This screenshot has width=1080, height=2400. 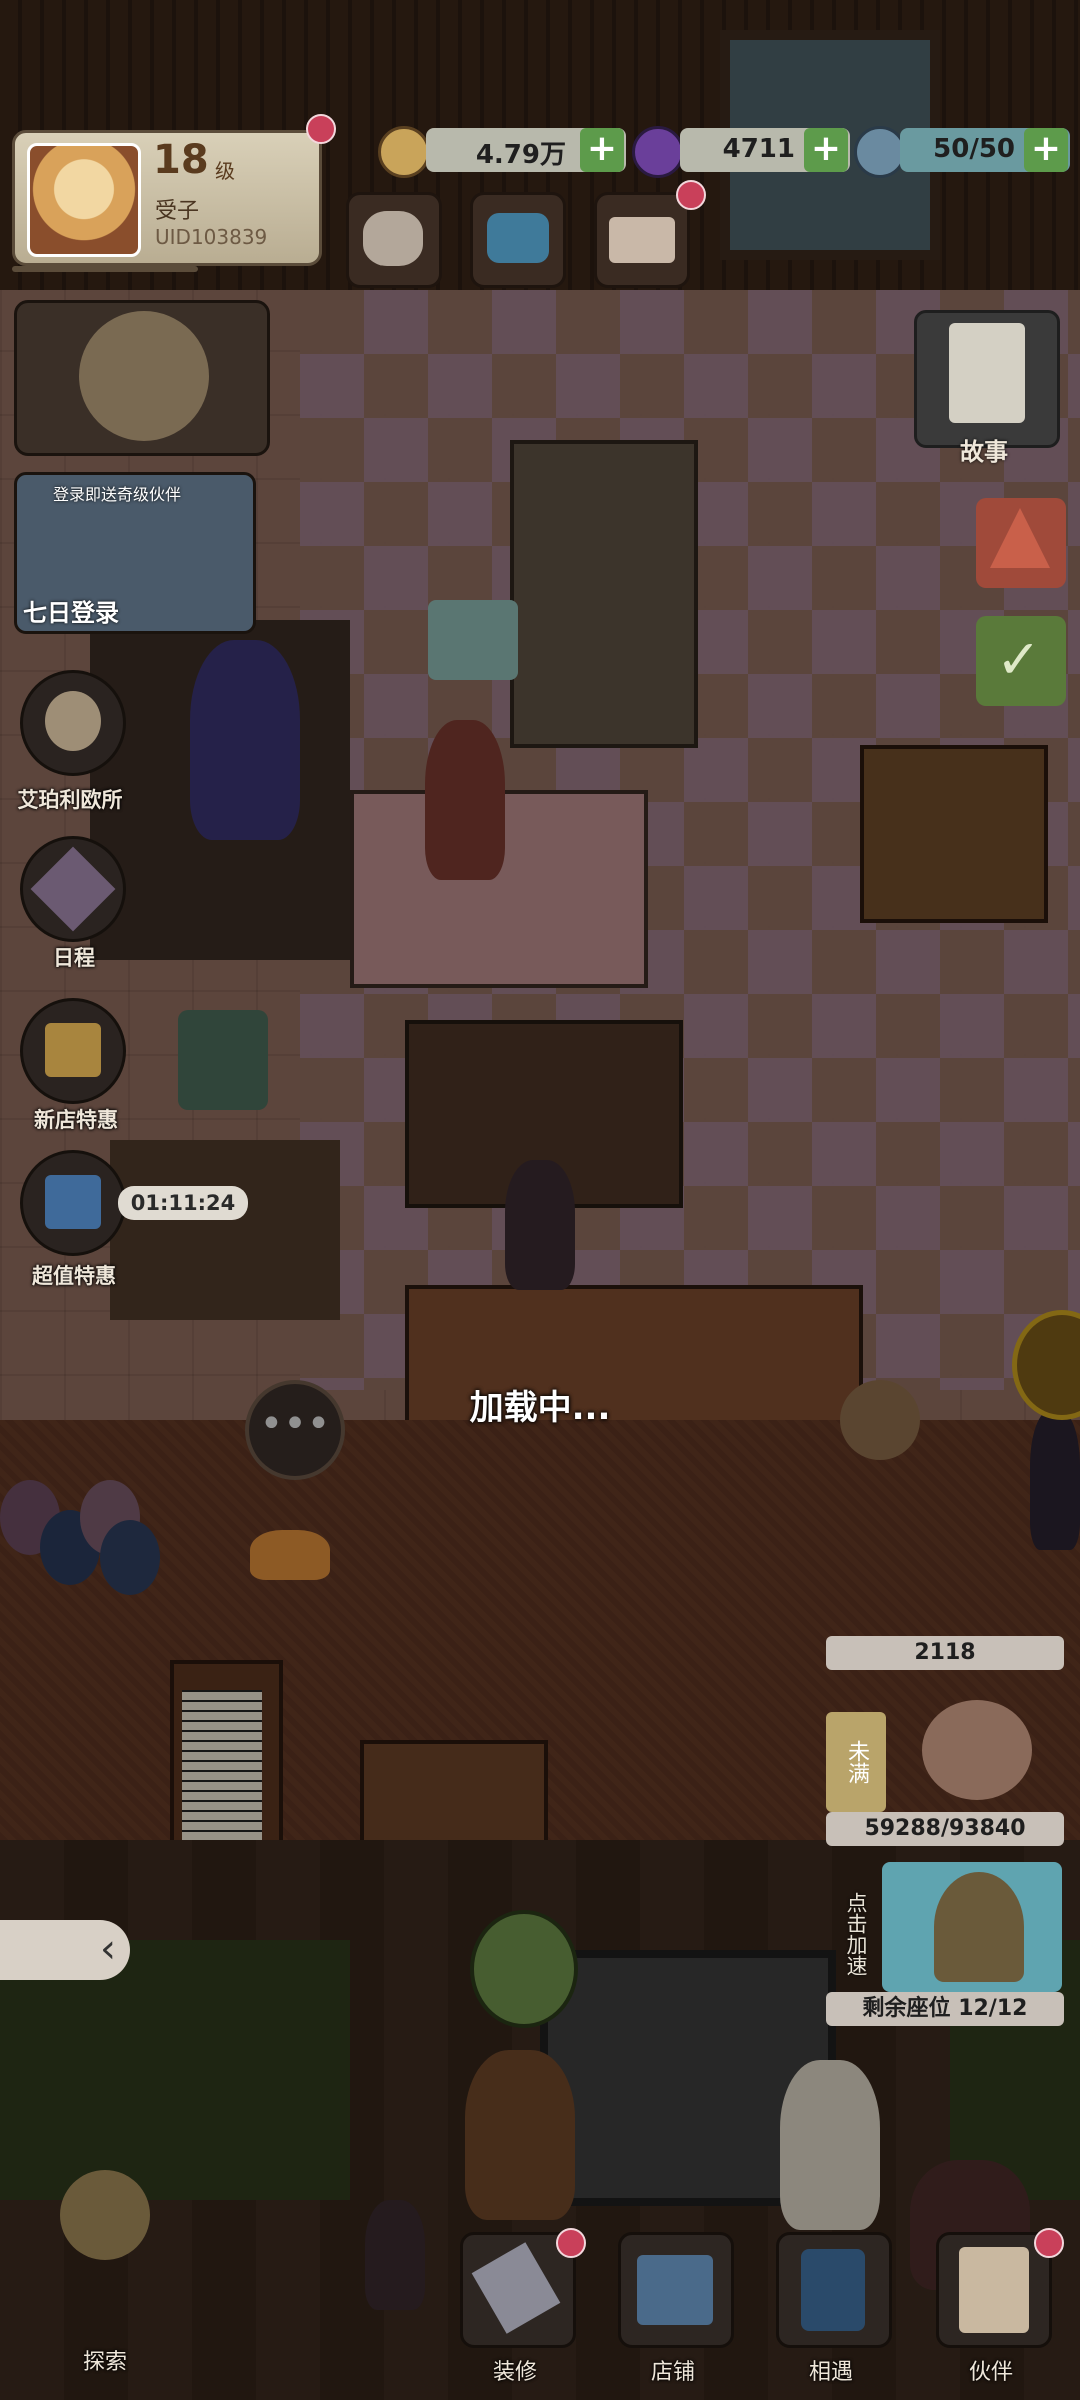 I want to click on login-label: 七日登录, so click(x=71, y=613).